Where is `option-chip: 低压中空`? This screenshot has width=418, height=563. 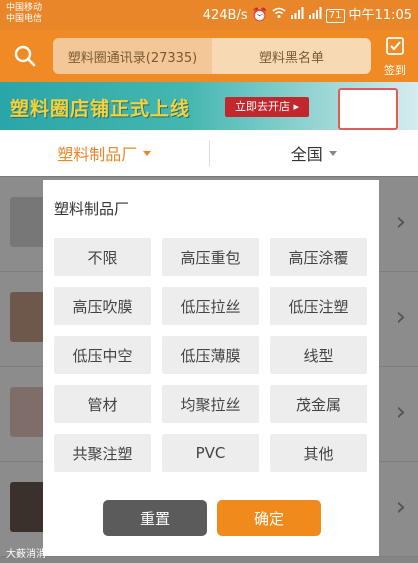 option-chip: 低压中空 is located at coordinates (102, 355).